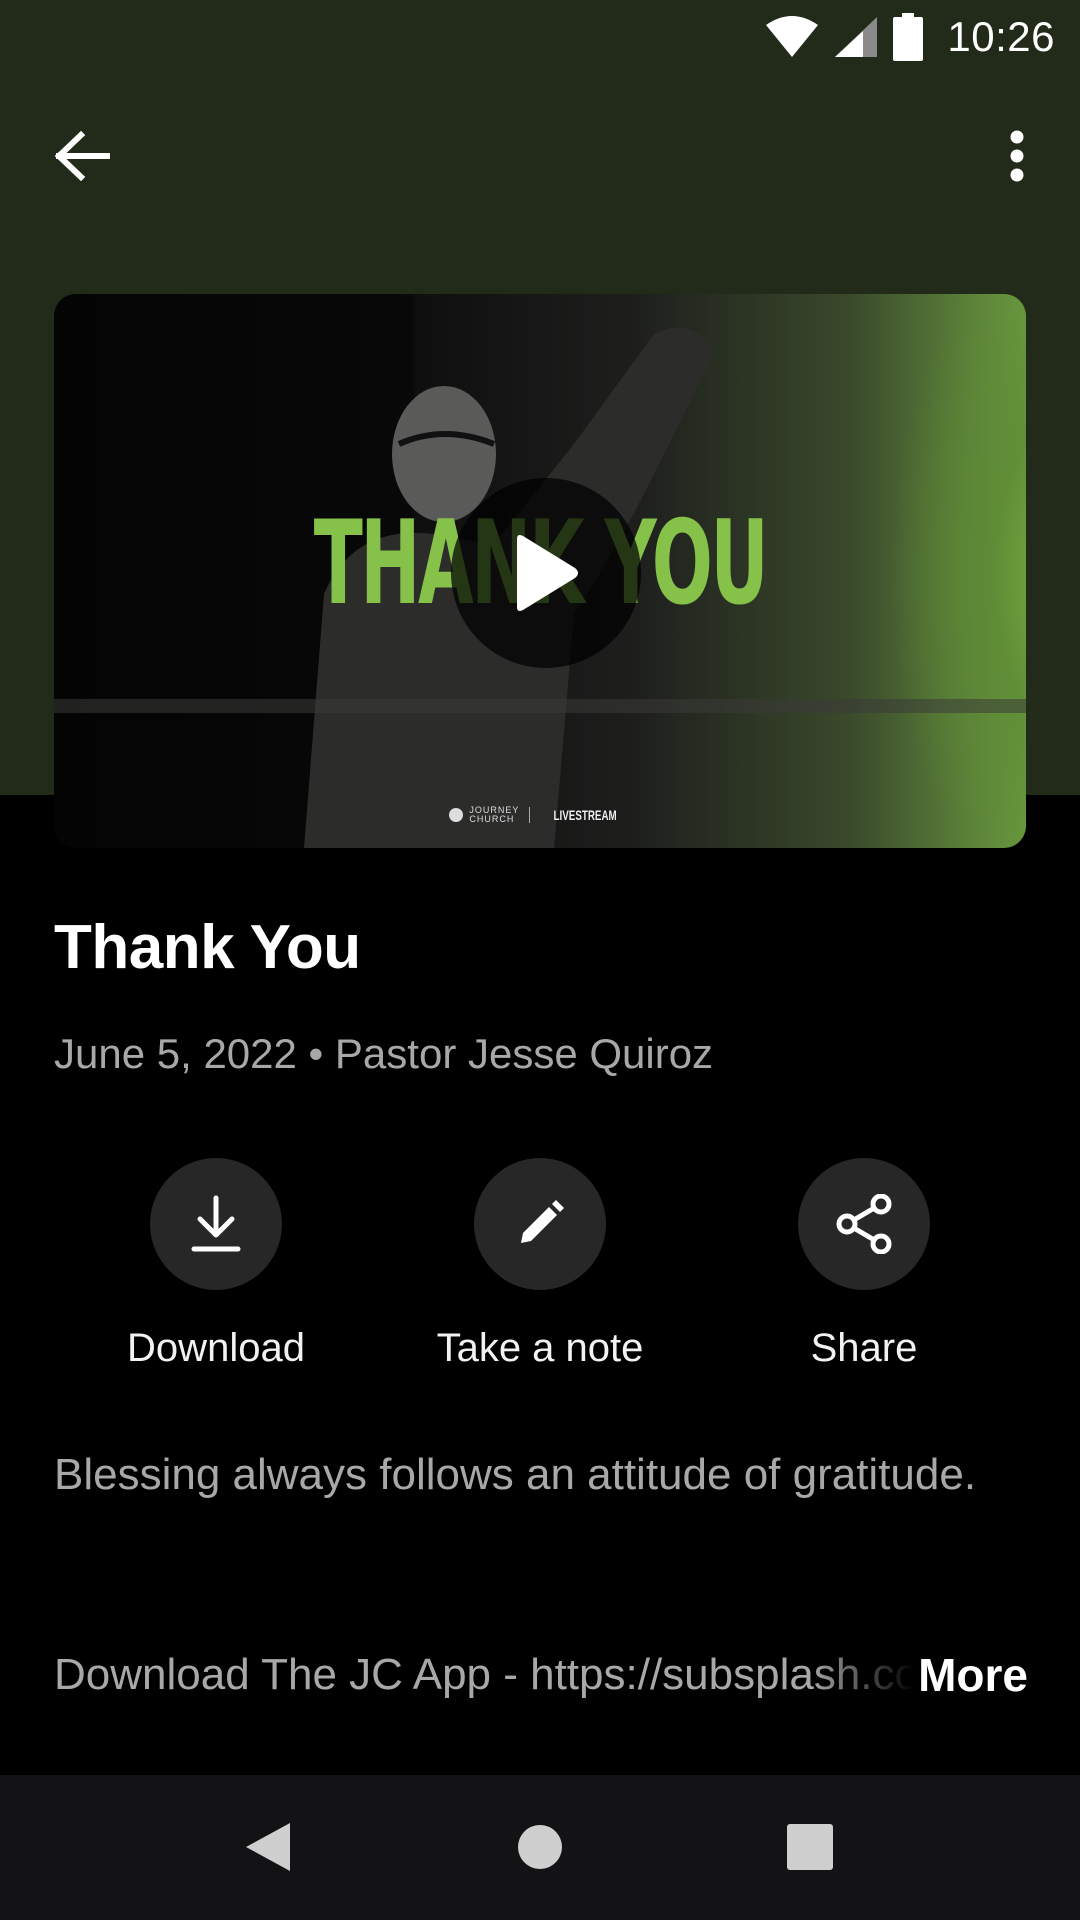 The width and height of the screenshot is (1080, 1920). What do you see at coordinates (864, 1348) in the screenshot?
I see `share-label: Share` at bounding box center [864, 1348].